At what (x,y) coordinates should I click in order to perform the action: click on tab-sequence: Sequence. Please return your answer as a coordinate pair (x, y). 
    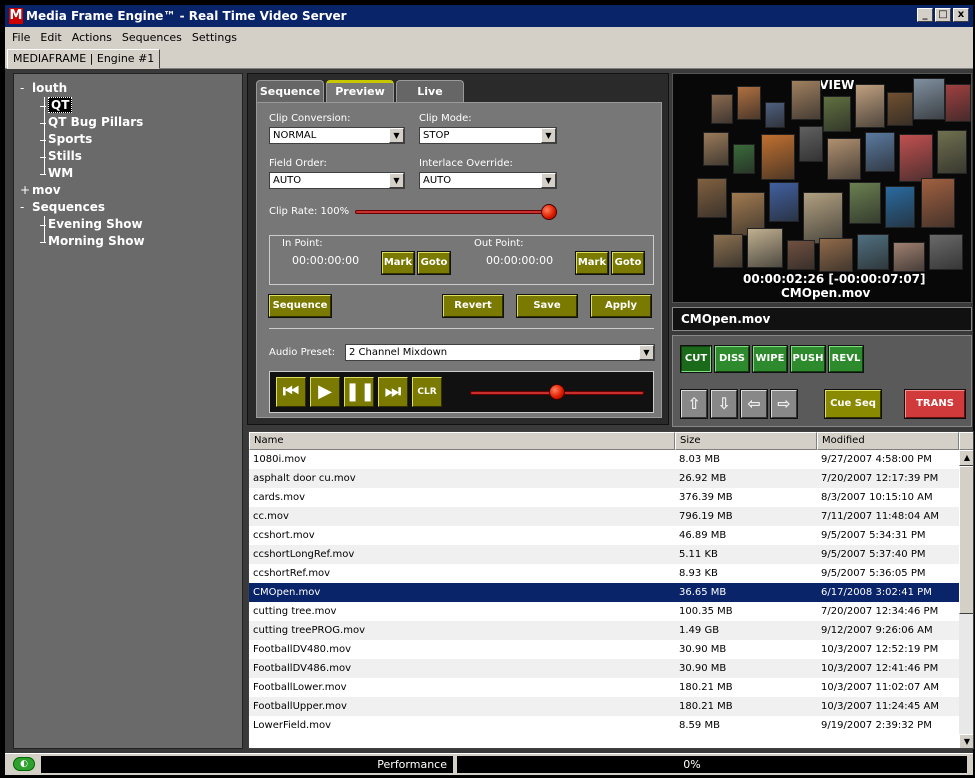
    Looking at the image, I should click on (290, 91).